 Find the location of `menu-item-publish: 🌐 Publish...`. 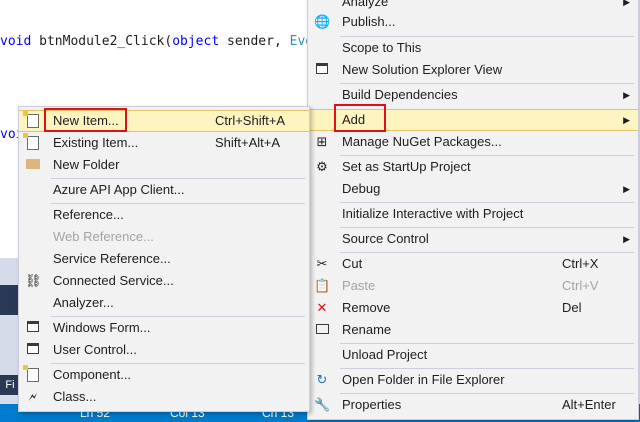

menu-item-publish: 🌐 Publish... is located at coordinates (473, 22).